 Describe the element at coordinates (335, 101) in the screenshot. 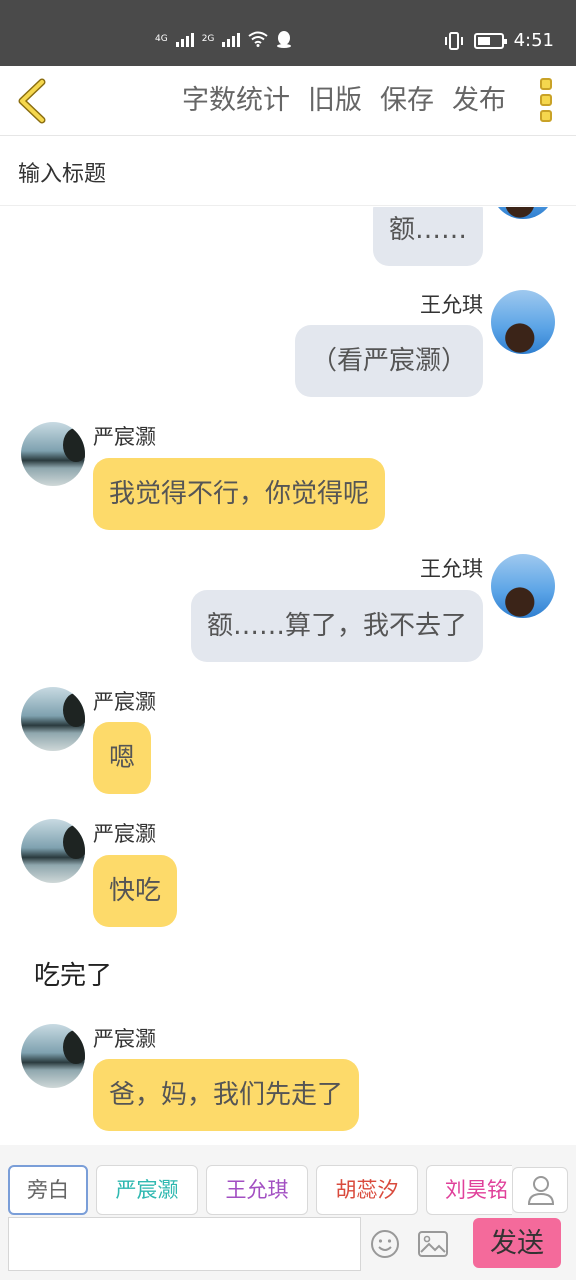

I see `old-version-button: 旧版` at that location.